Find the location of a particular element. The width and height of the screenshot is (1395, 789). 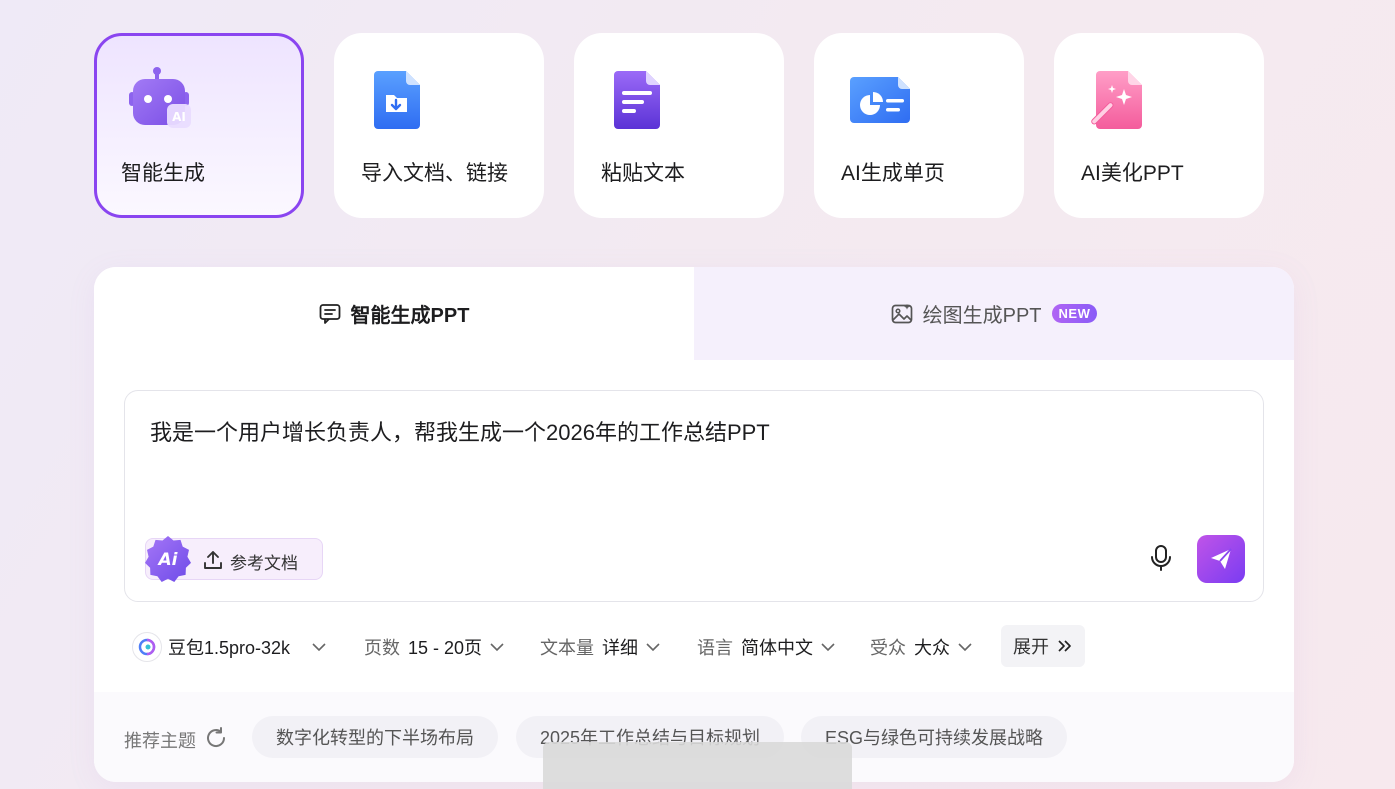

robot-ai-icon: AI is located at coordinates (160, 99).